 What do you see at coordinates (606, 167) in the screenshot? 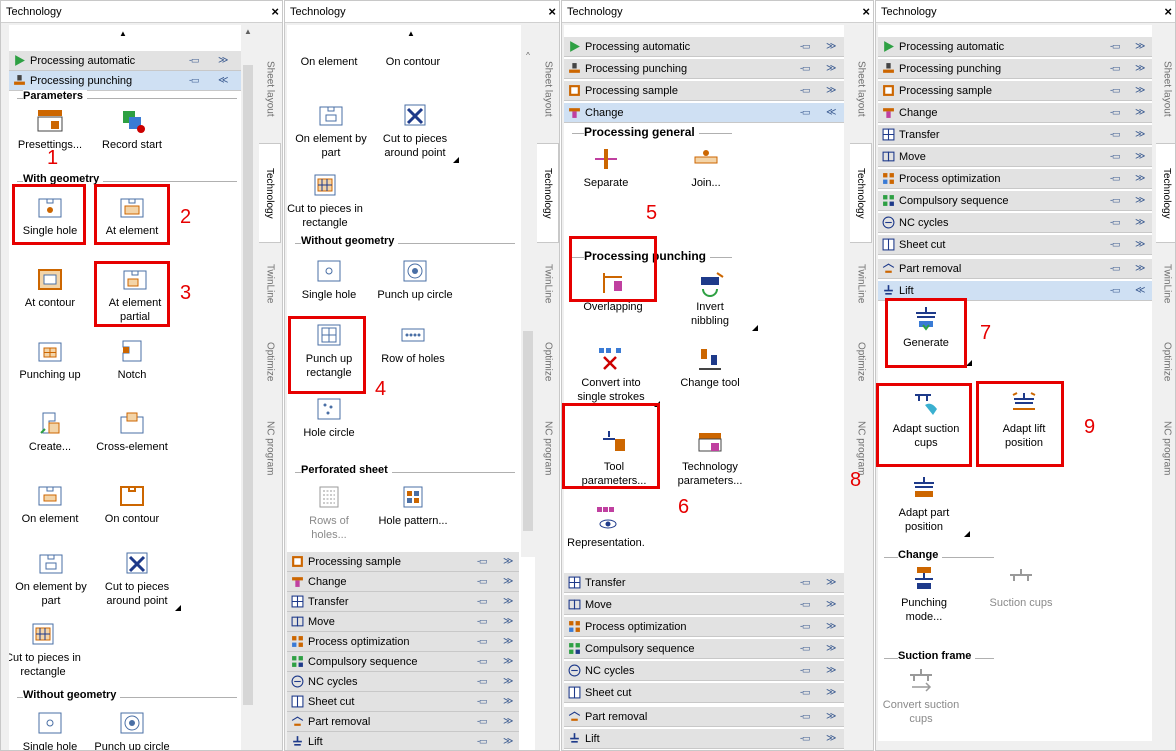
I see `separate-button: Separate` at bounding box center [606, 167].